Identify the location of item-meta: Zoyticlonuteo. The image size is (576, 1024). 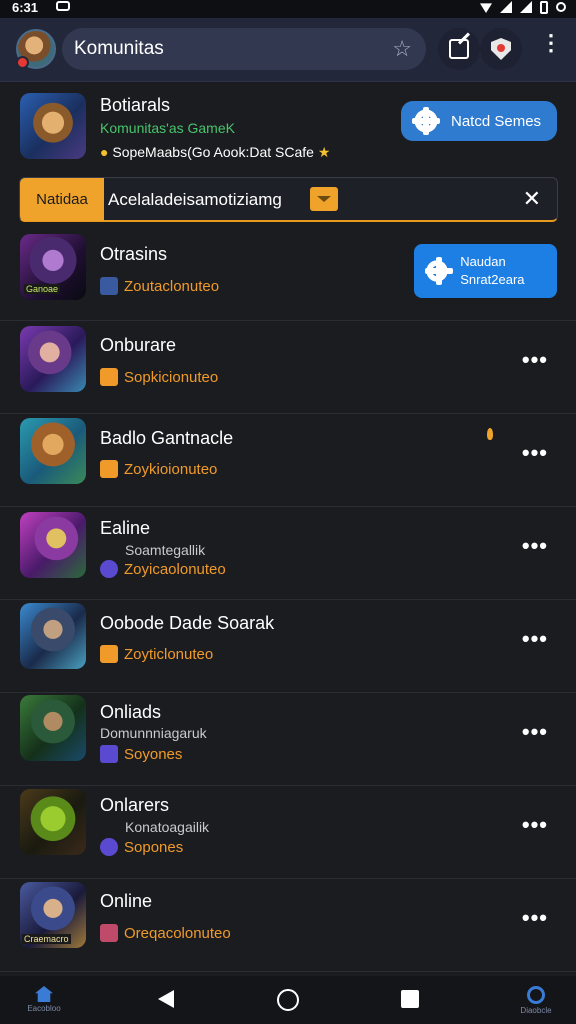
(156, 654).